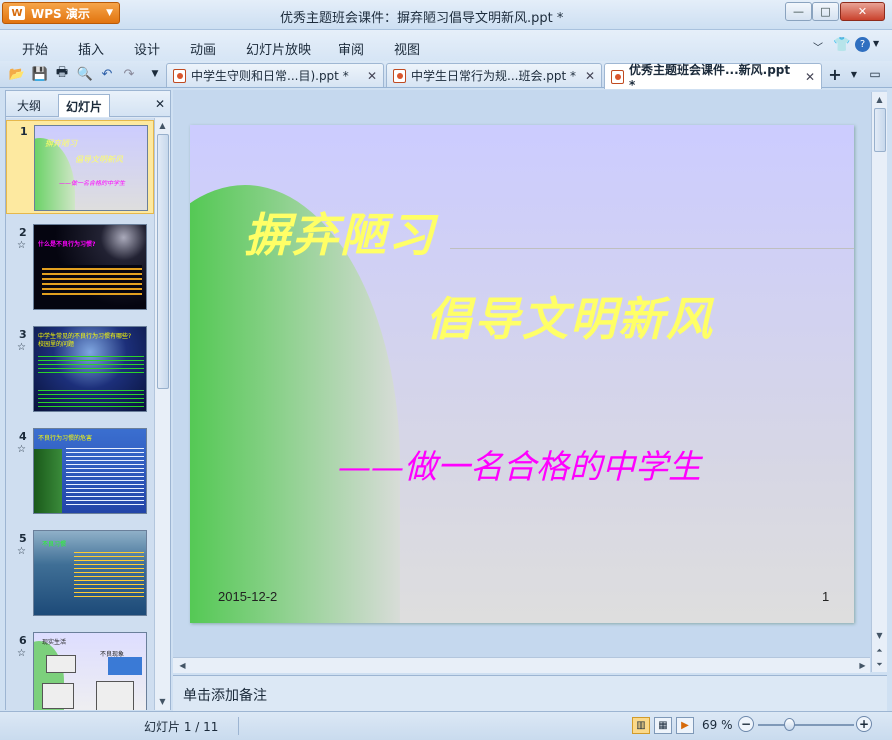 The width and height of the screenshot is (892, 740). I want to click on slide-number: 3, so click(23, 334).